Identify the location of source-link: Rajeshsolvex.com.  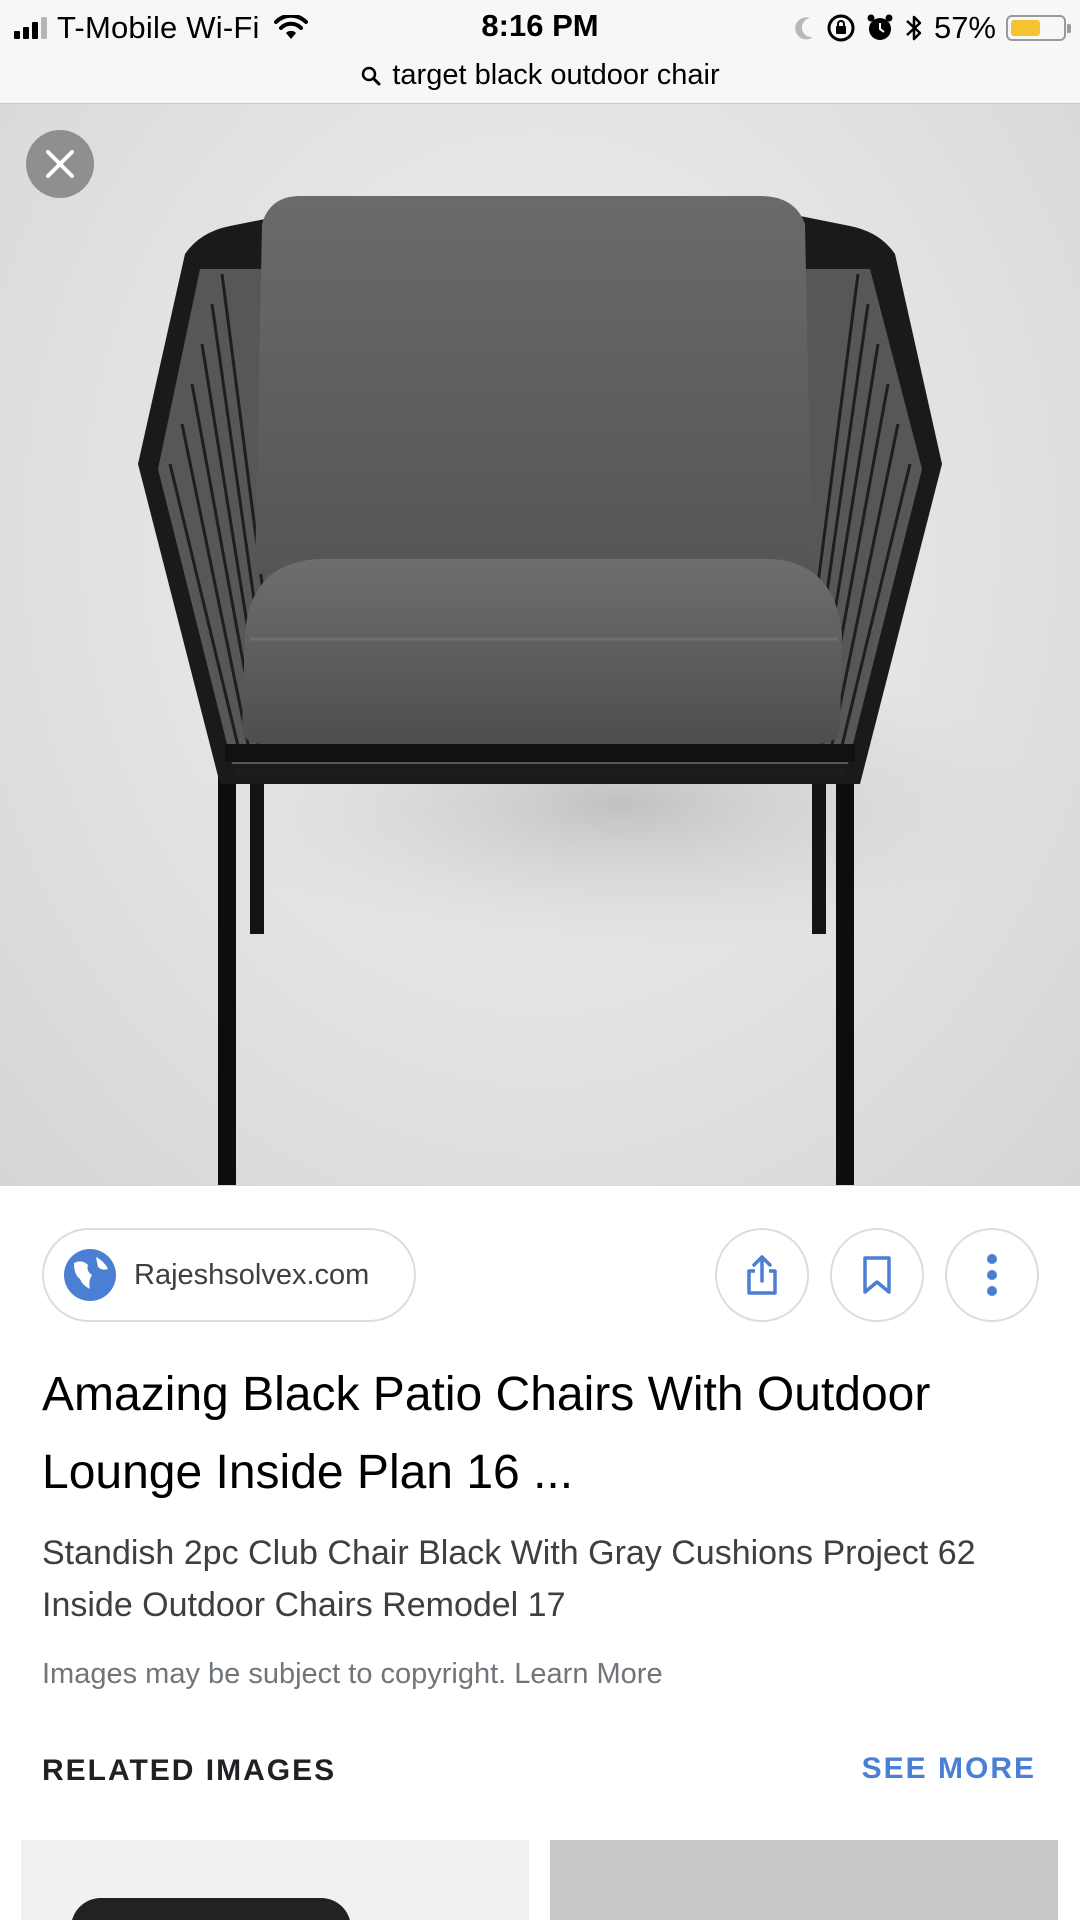
(229, 1275).